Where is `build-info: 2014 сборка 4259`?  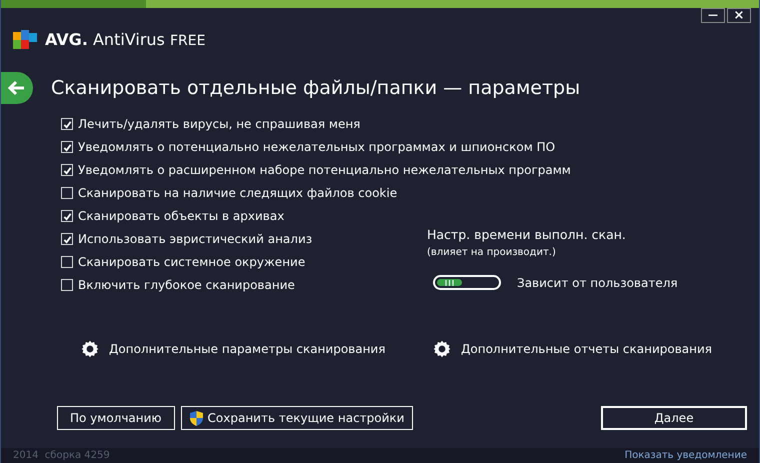
build-info: 2014 сборка 4259 is located at coordinates (61, 456).